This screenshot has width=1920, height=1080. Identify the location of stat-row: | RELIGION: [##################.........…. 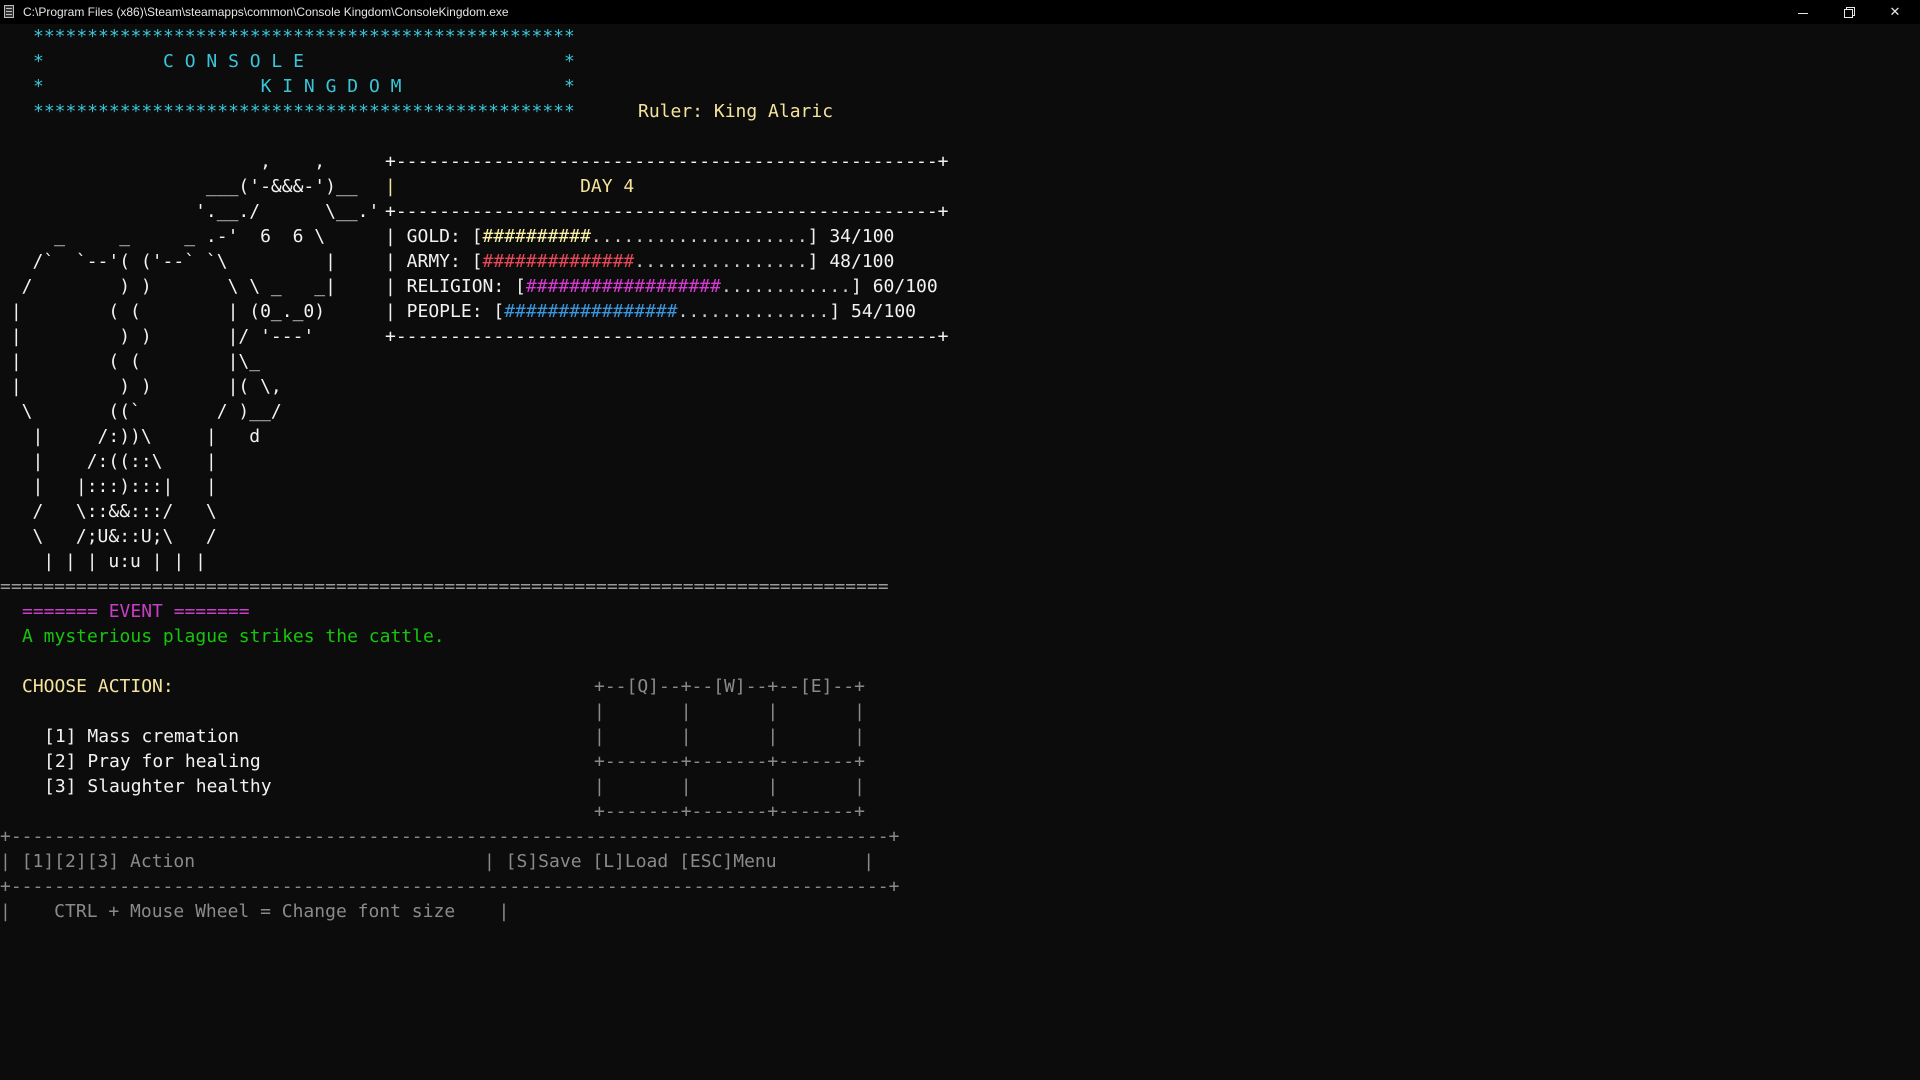
(661, 286).